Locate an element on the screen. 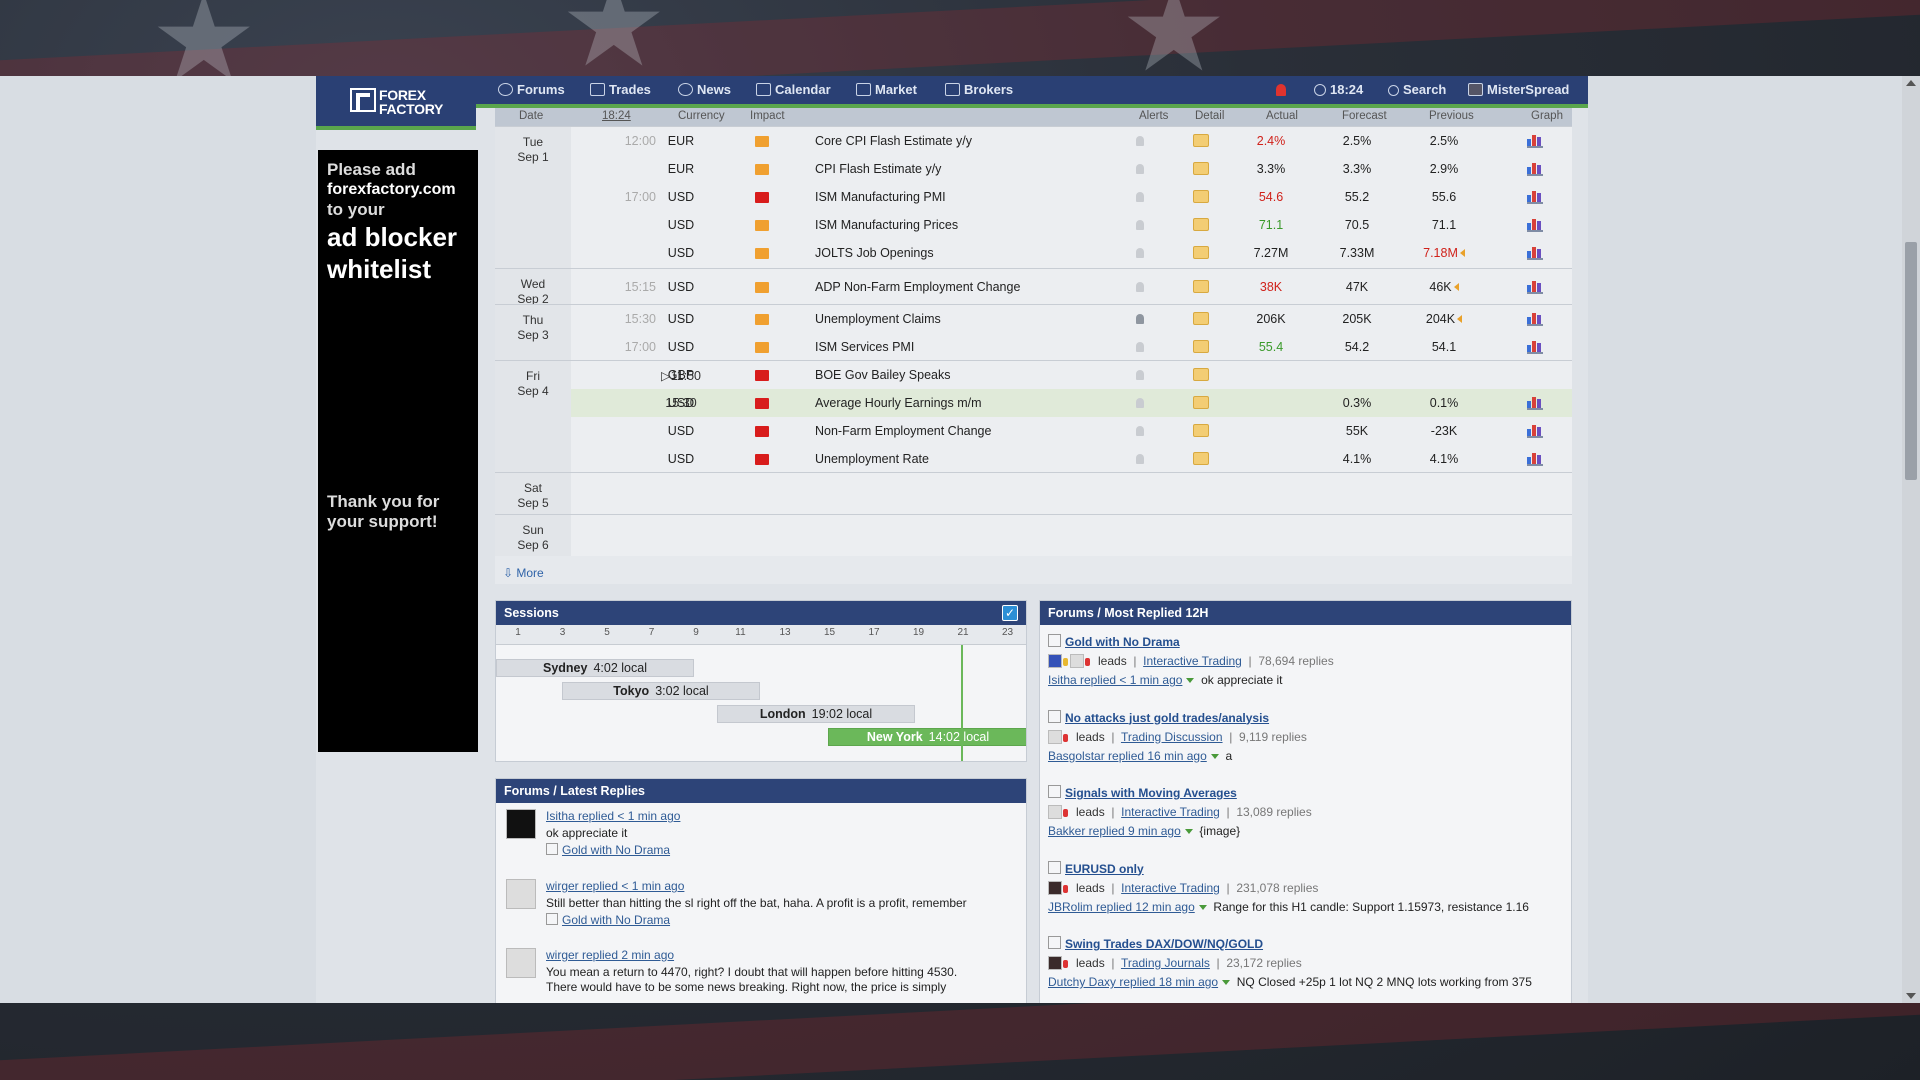  forum-link: Trading Journals is located at coordinates (1165, 963).